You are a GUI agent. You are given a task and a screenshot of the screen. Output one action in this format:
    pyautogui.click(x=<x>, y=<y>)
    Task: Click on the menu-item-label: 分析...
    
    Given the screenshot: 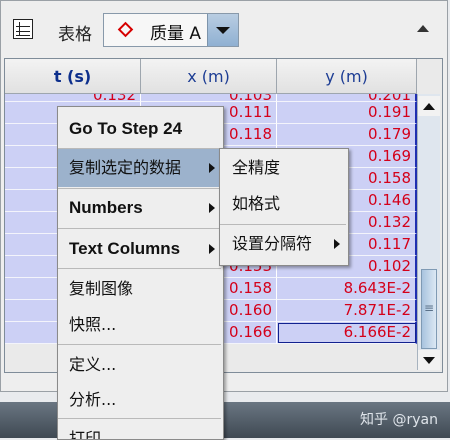 What is the action you would take?
    pyautogui.click(x=93, y=399)
    